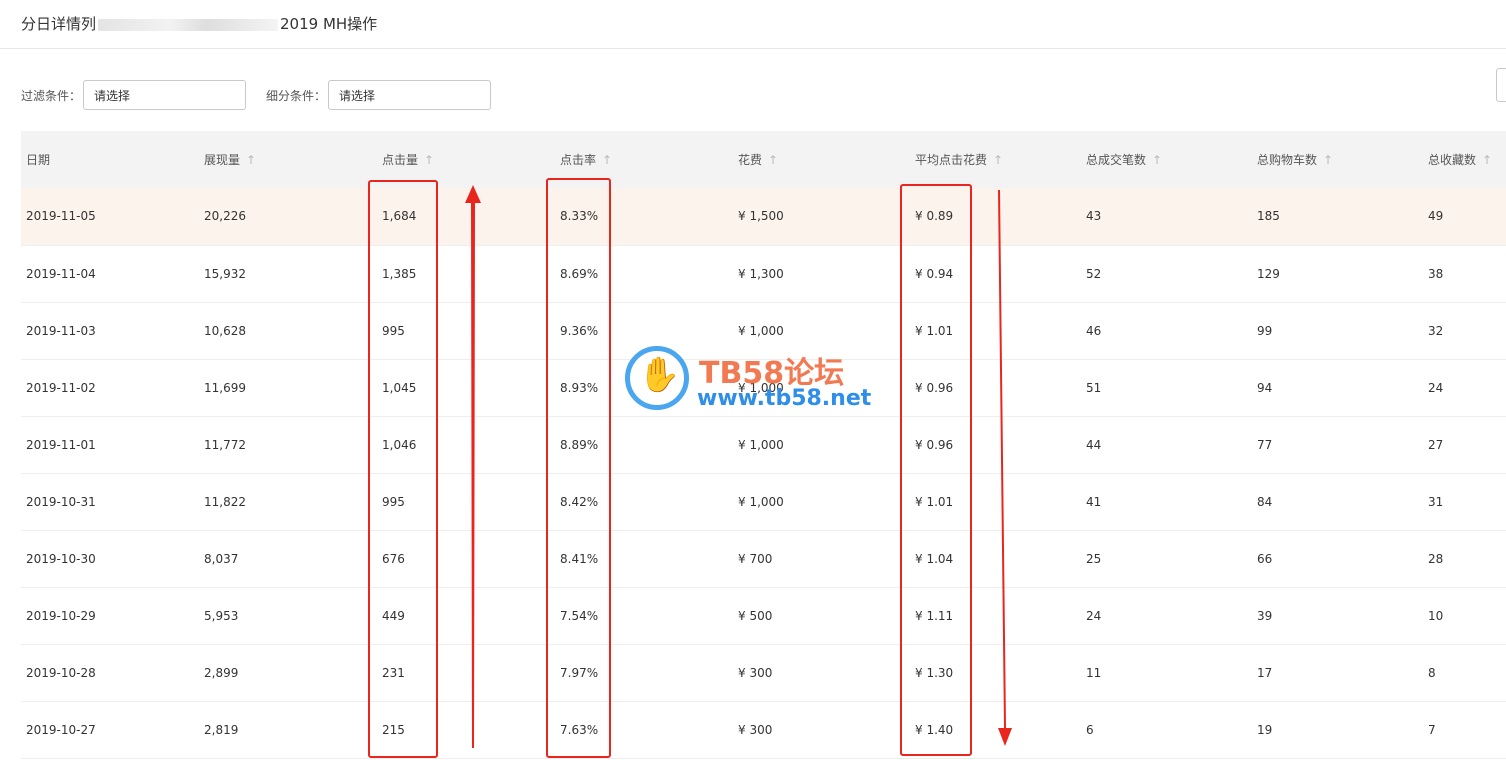 The width and height of the screenshot is (1506, 760). I want to click on table-cell: 46, so click(1094, 330).